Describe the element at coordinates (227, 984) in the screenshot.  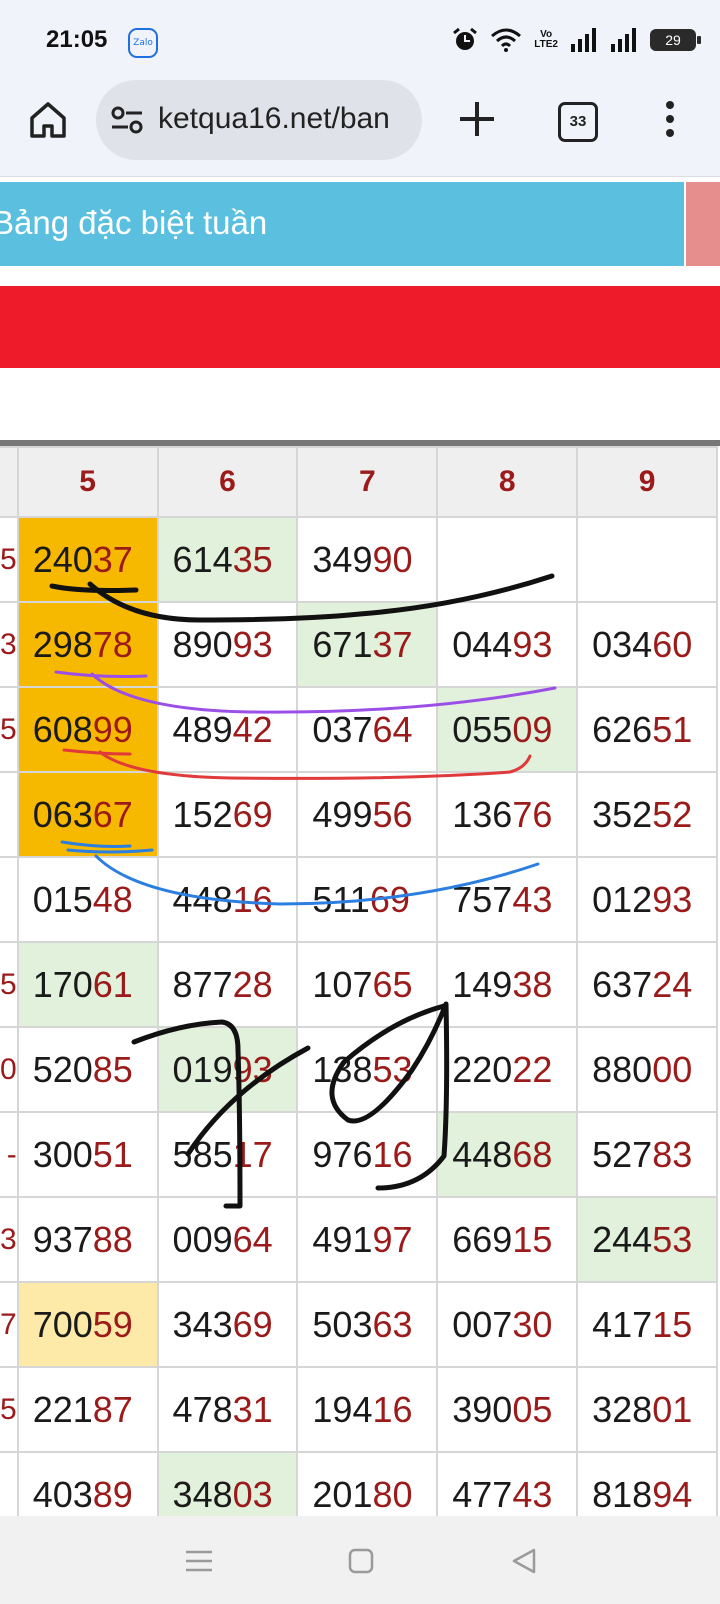
I see `result-cell: 87728` at that location.